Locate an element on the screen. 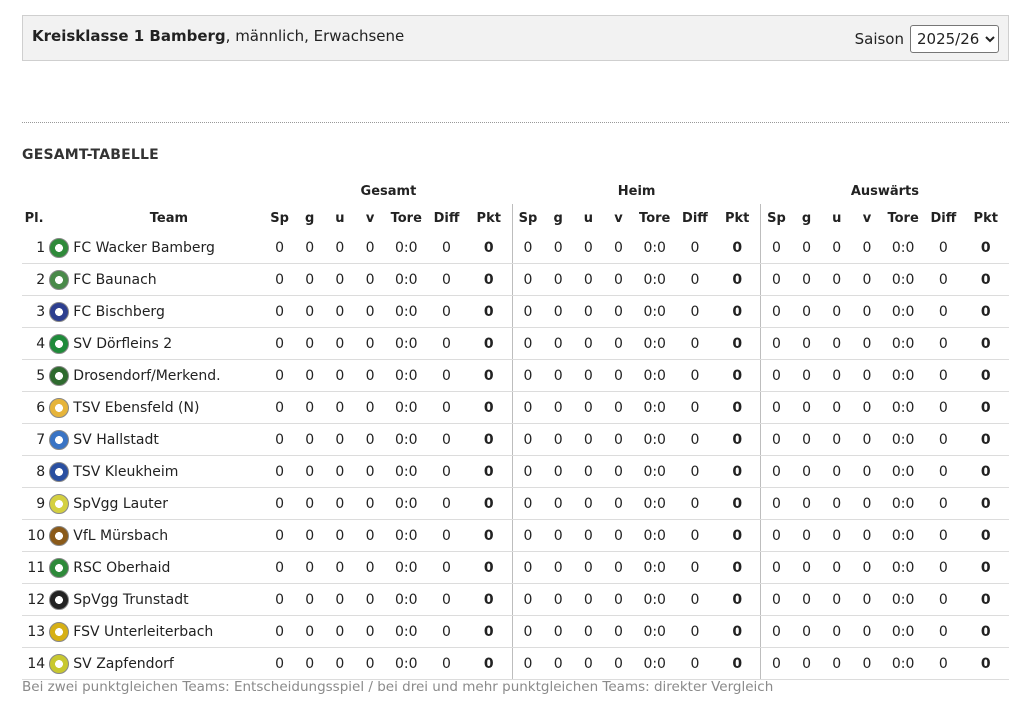 The image size is (1028, 704). team-name: VfL Mürsbach is located at coordinates (169, 535).